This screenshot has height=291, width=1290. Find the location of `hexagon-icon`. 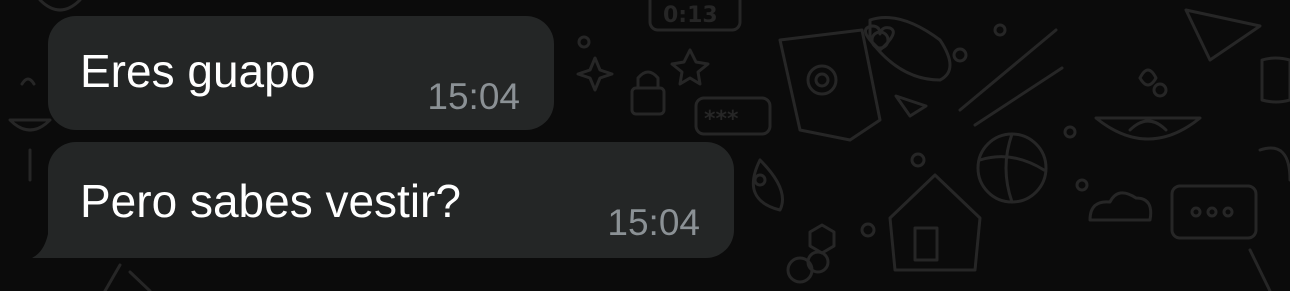

hexagon-icon is located at coordinates (822, 239).